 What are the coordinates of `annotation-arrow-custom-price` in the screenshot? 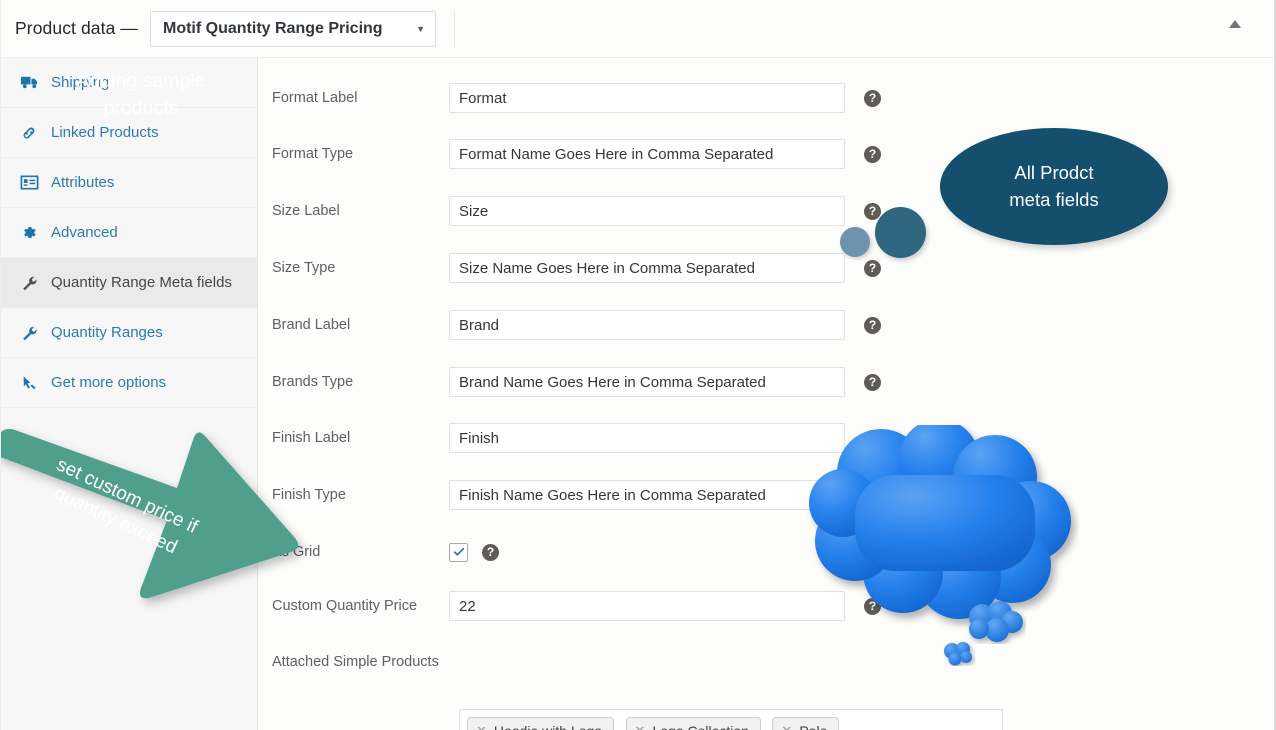 It's located at (150, 513).